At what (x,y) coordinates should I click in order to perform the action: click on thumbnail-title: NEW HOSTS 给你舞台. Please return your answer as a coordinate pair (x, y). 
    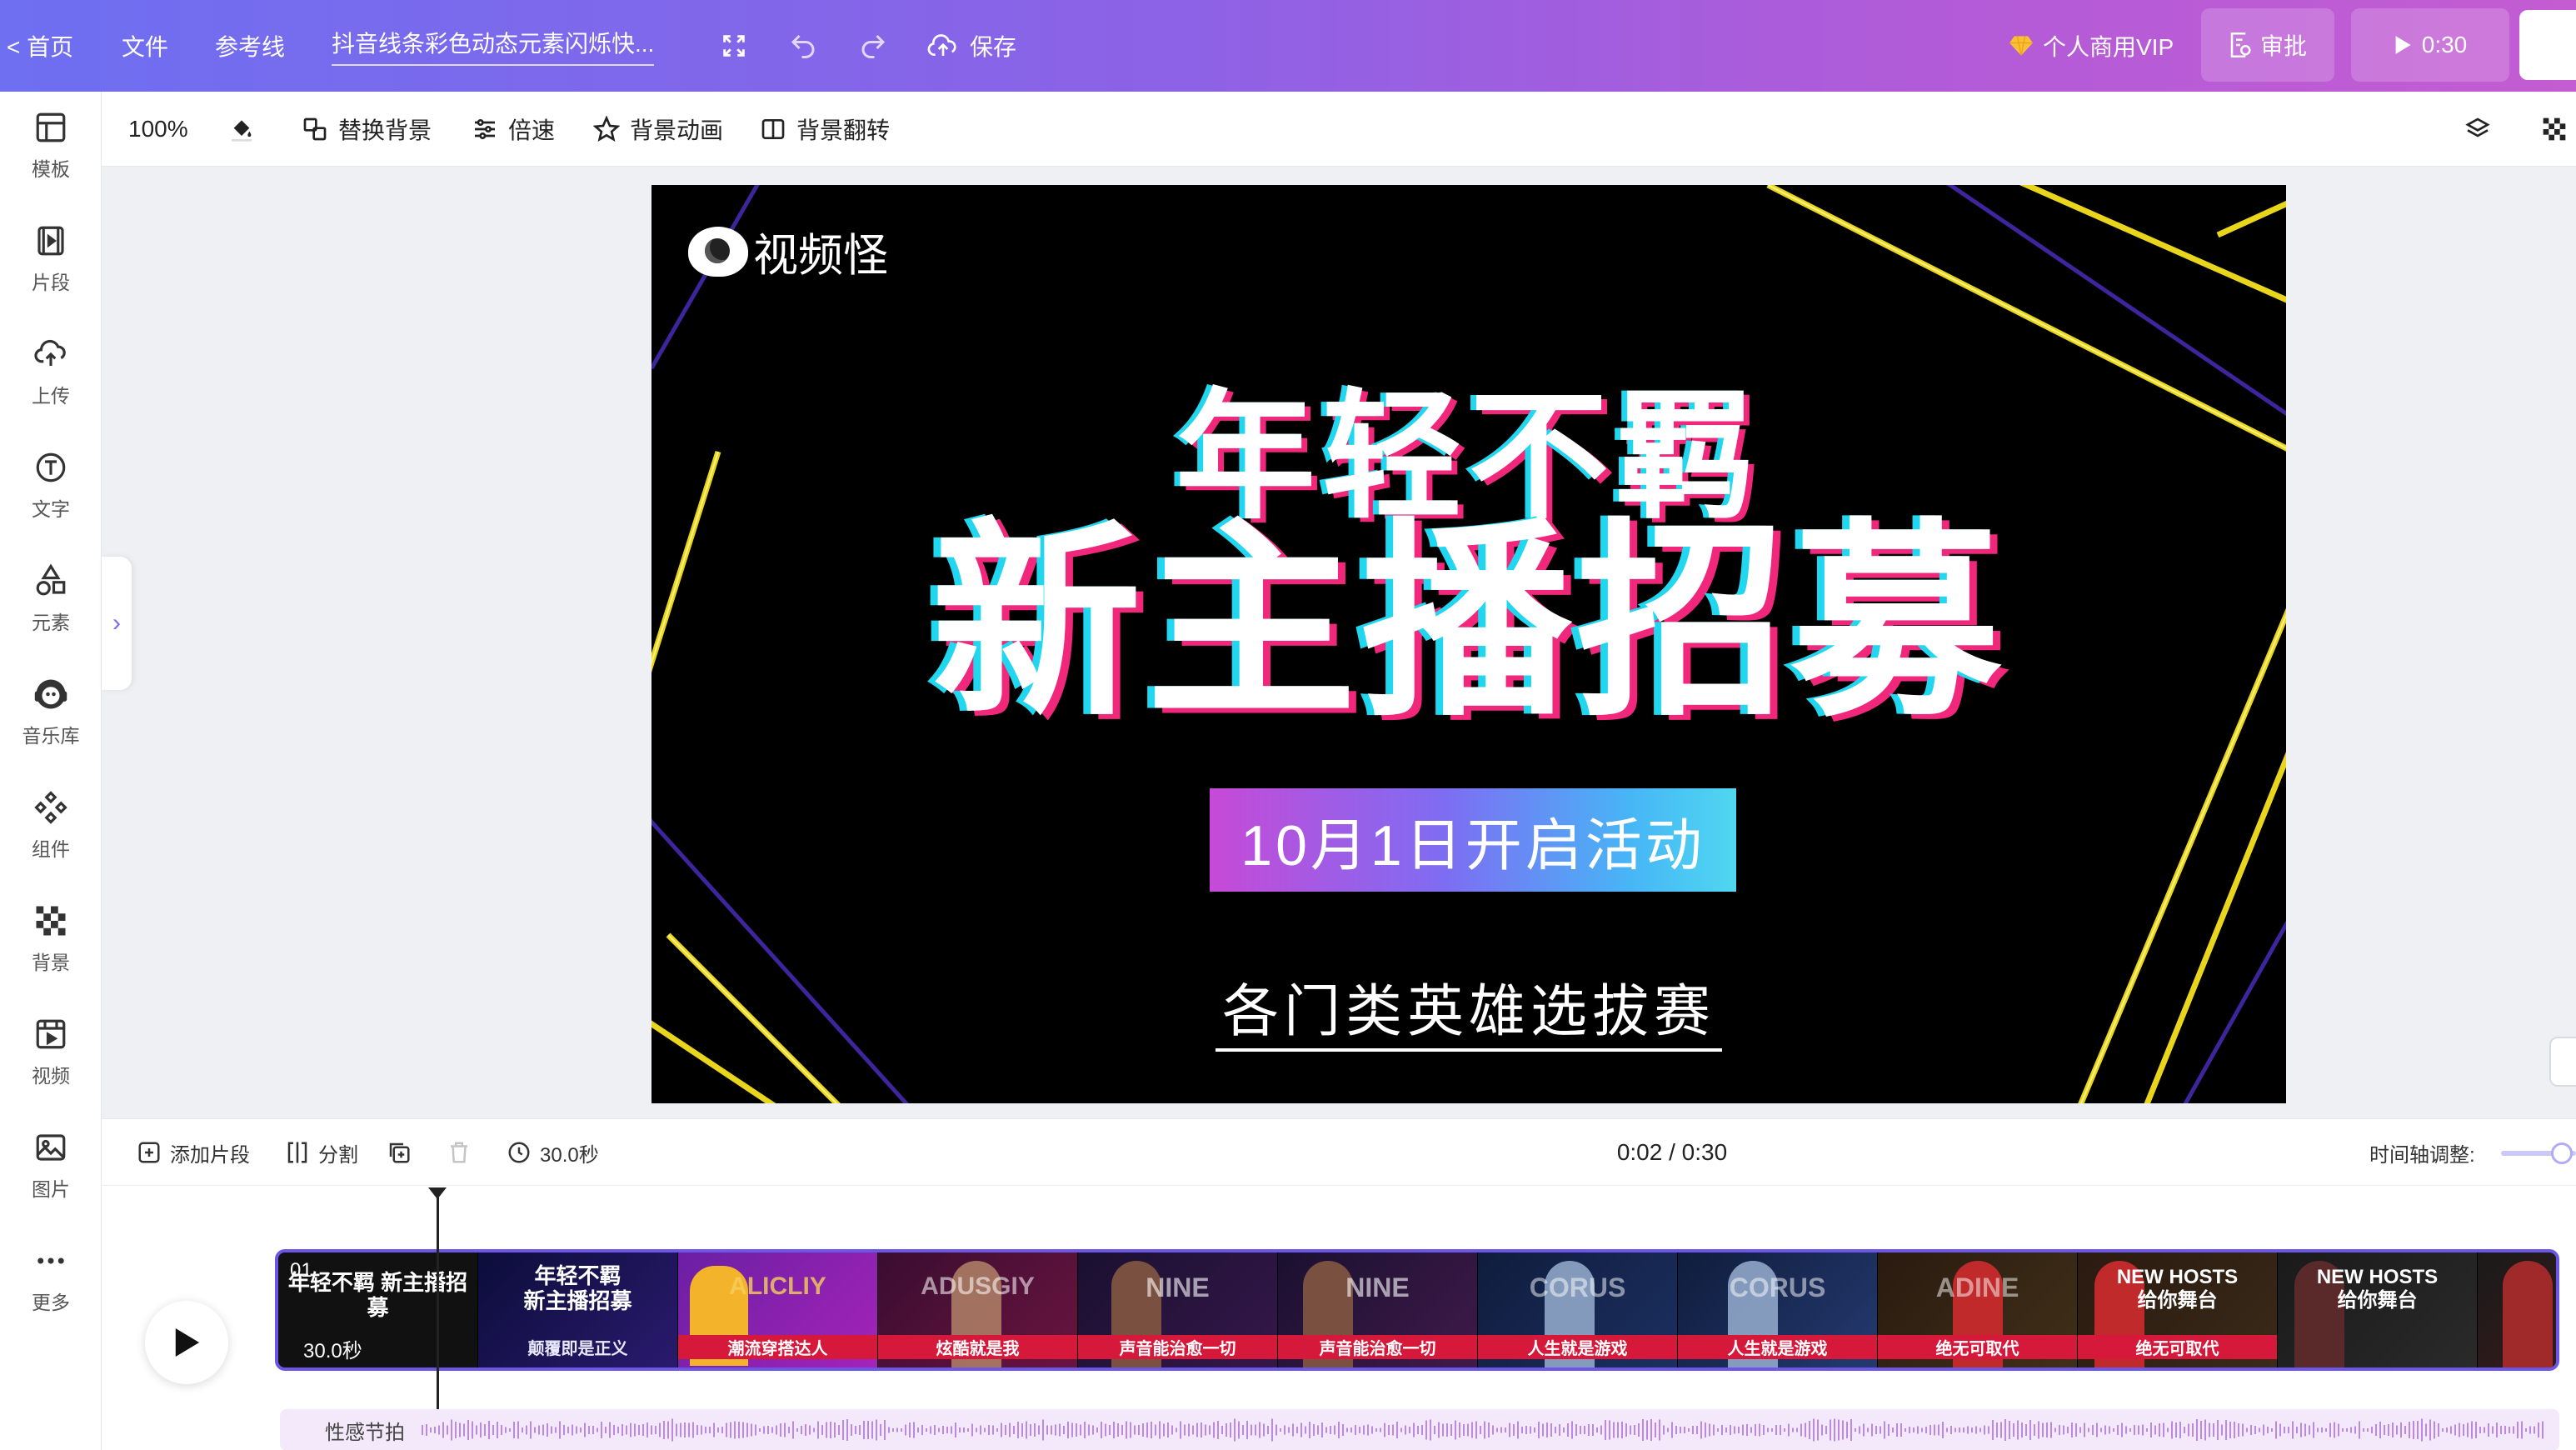
    Looking at the image, I should click on (2177, 1289).